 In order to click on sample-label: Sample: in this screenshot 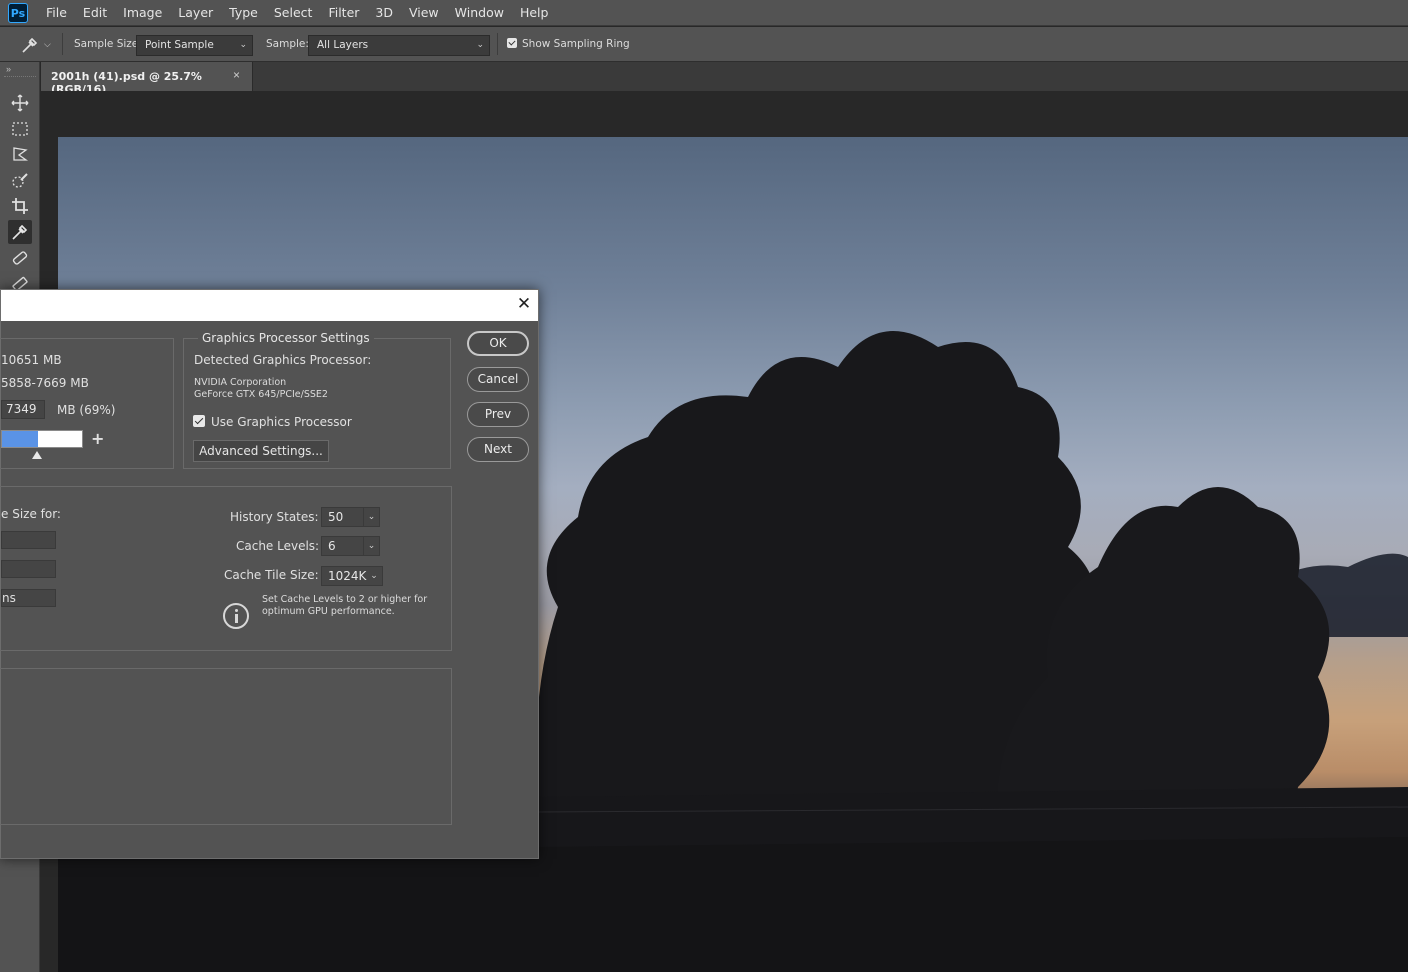, I will do `click(287, 44)`.